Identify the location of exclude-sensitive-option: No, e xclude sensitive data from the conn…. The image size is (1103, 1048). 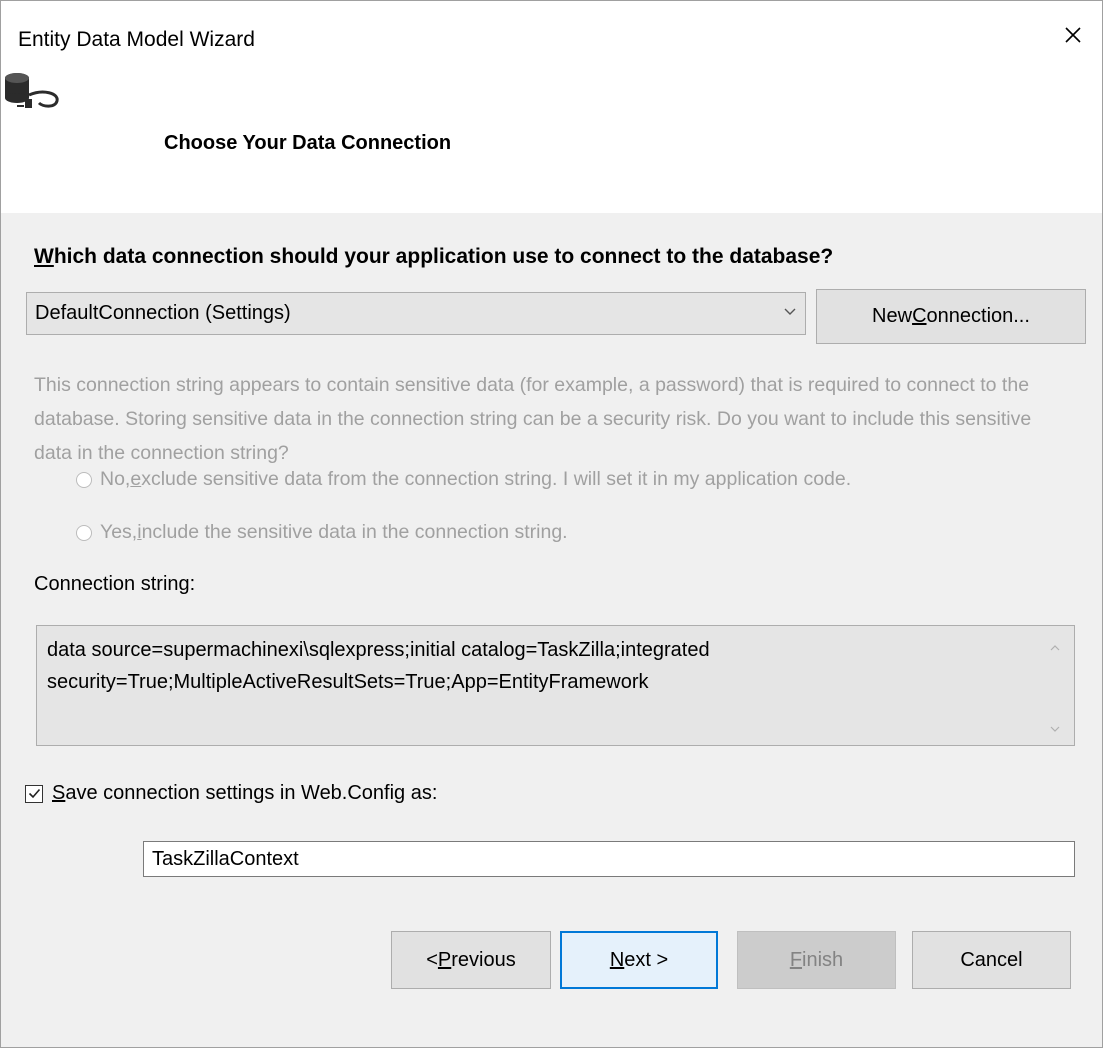
(463, 479).